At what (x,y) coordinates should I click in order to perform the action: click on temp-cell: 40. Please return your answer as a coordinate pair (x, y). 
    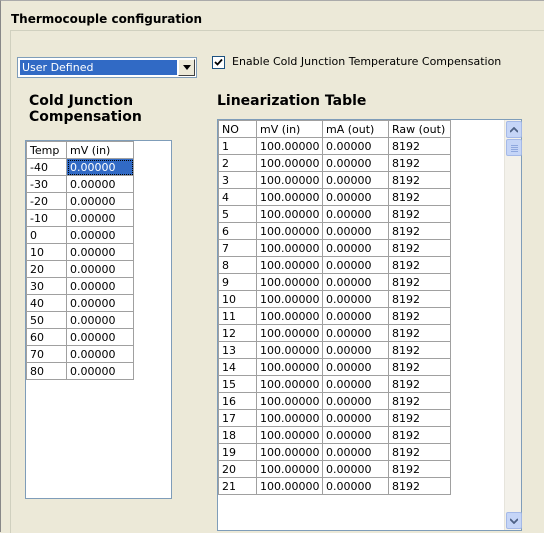
    Looking at the image, I should click on (46, 303).